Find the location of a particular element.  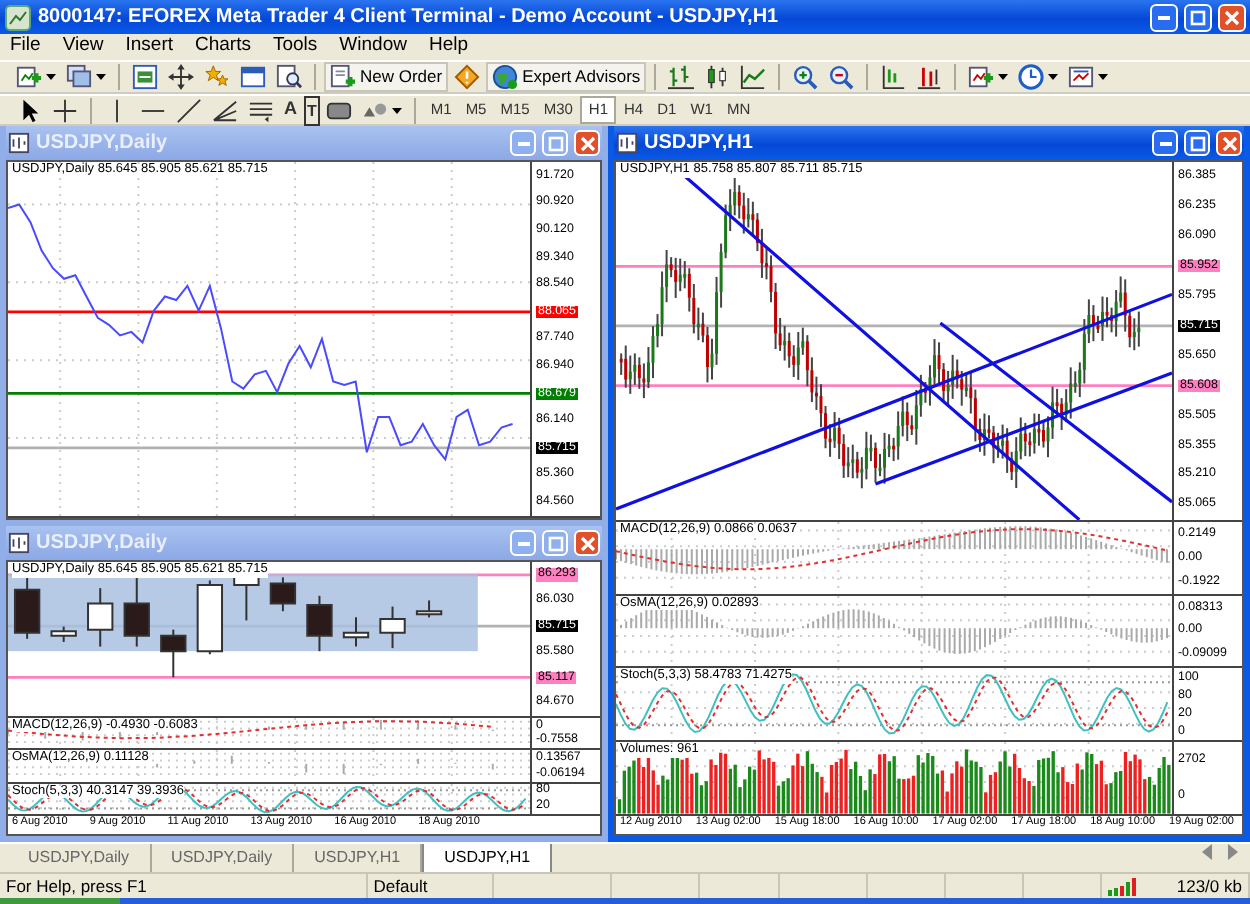

window-stack-icon is located at coordinates (79, 77).